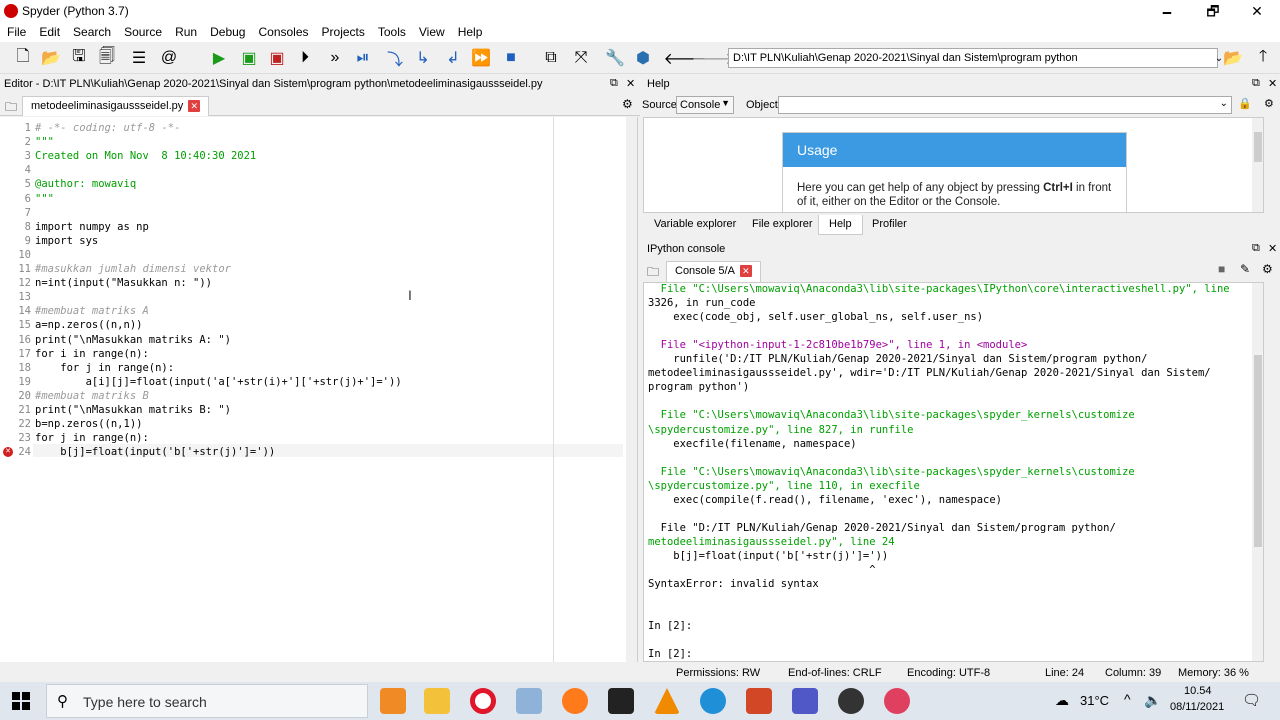  What do you see at coordinates (1198, 691) in the screenshot?
I see `clock-time: 10.54` at bounding box center [1198, 691].